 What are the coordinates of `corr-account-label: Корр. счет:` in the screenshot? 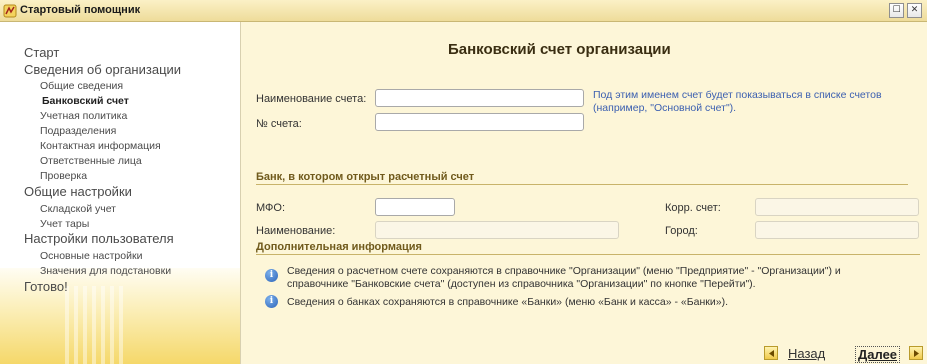 It's located at (693, 208).